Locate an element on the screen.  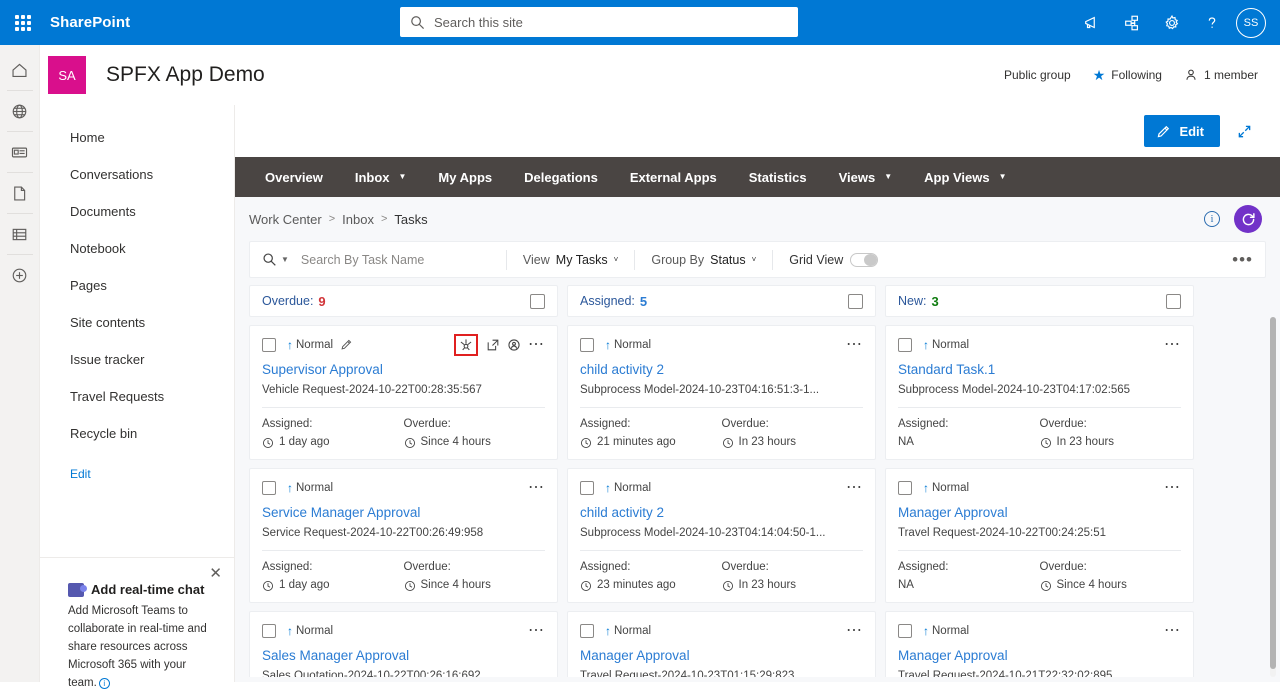
task-title: Supervisor Approval is located at coordinates (403, 369).